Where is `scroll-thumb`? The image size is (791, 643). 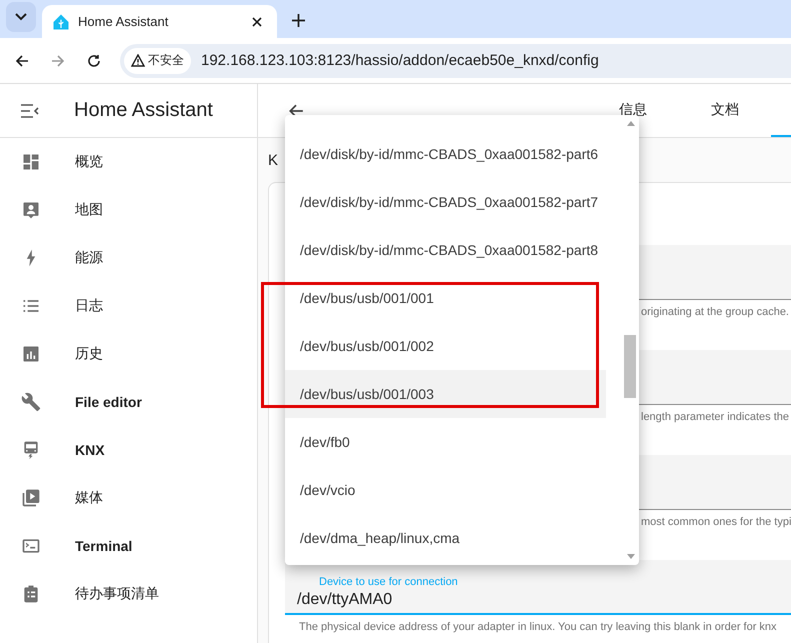 scroll-thumb is located at coordinates (630, 366).